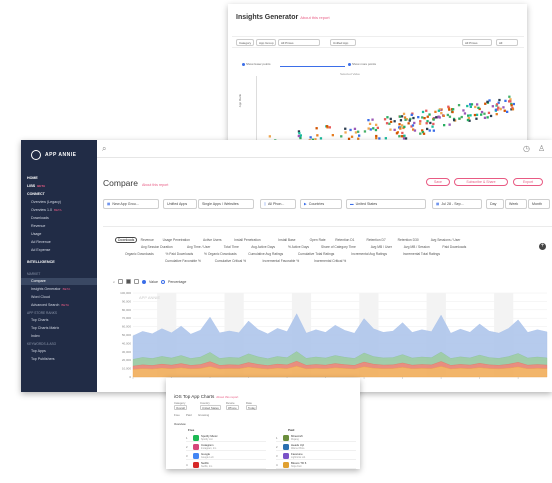  What do you see at coordinates (220, 254) in the screenshot?
I see `tab--organic-downloads: % Organic Downloads` at bounding box center [220, 254].